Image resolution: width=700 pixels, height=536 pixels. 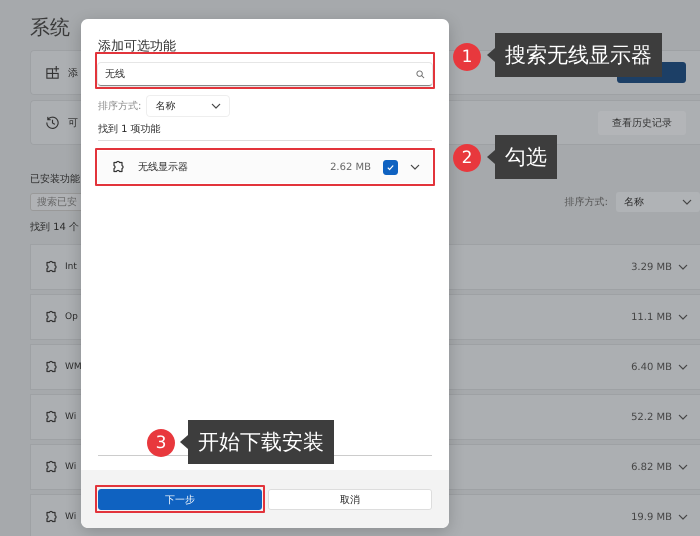 What do you see at coordinates (467, 57) in the screenshot?
I see `step-number-badge: 1` at bounding box center [467, 57].